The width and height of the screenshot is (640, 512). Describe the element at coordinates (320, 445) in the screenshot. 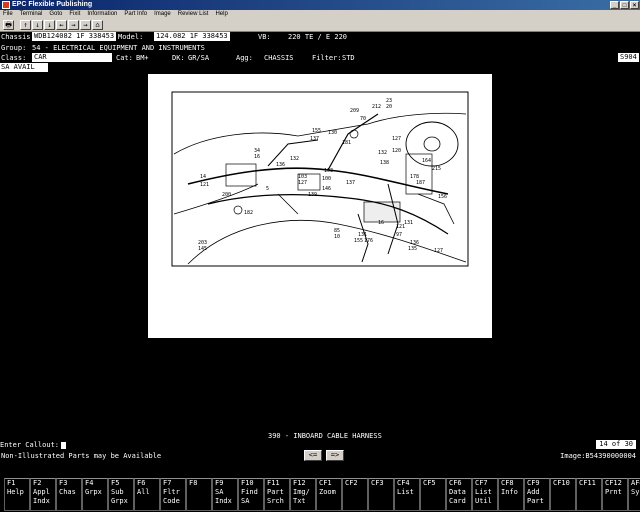

I see `callout-input-row: Enter Callout:` at that location.